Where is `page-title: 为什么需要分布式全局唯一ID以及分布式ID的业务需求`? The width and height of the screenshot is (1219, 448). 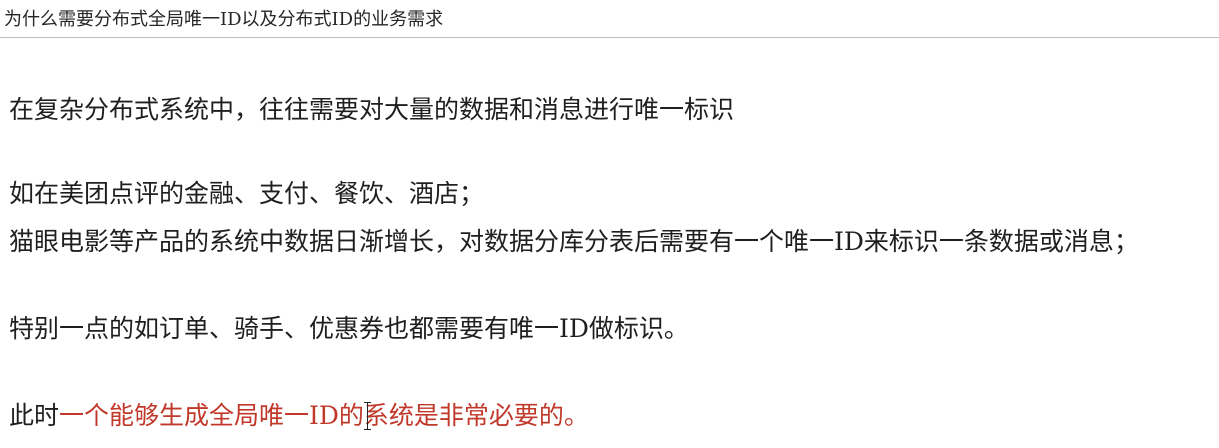 page-title: 为什么需要分布式全局唯一ID以及分布式ID的业务需求 is located at coordinates (224, 19).